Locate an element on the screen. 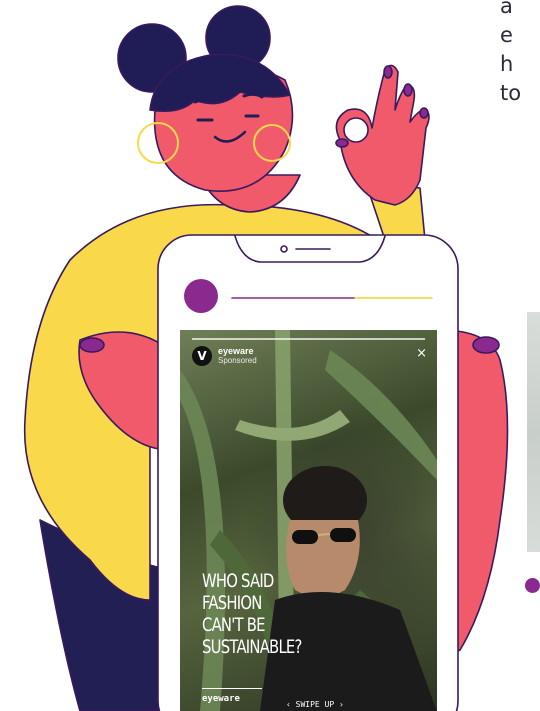 The width and height of the screenshot is (540, 711). paragraph-line: to is located at coordinates (511, 93).